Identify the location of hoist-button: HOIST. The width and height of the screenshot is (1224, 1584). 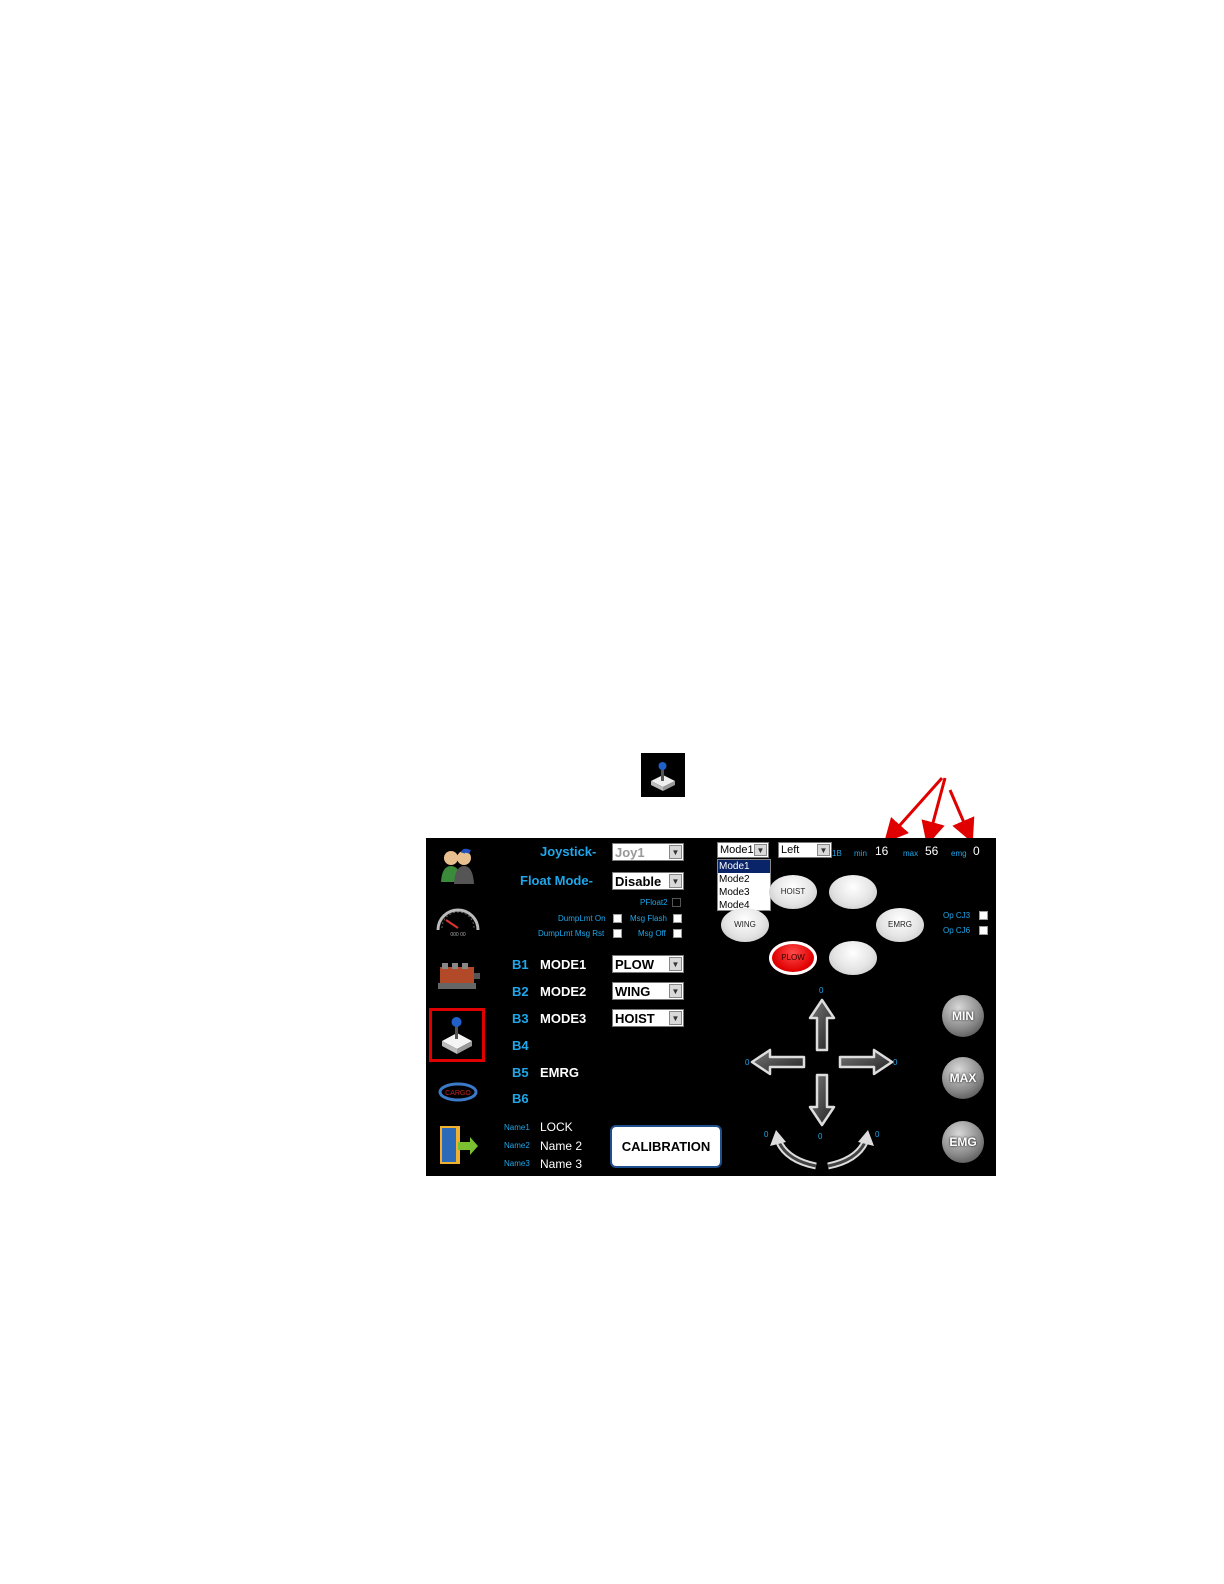
(793, 892).